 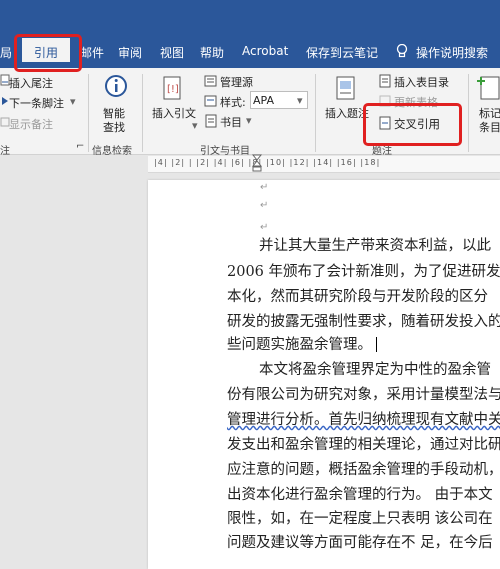 I want to click on insert-citation-icon: [!], so click(x=172, y=88).